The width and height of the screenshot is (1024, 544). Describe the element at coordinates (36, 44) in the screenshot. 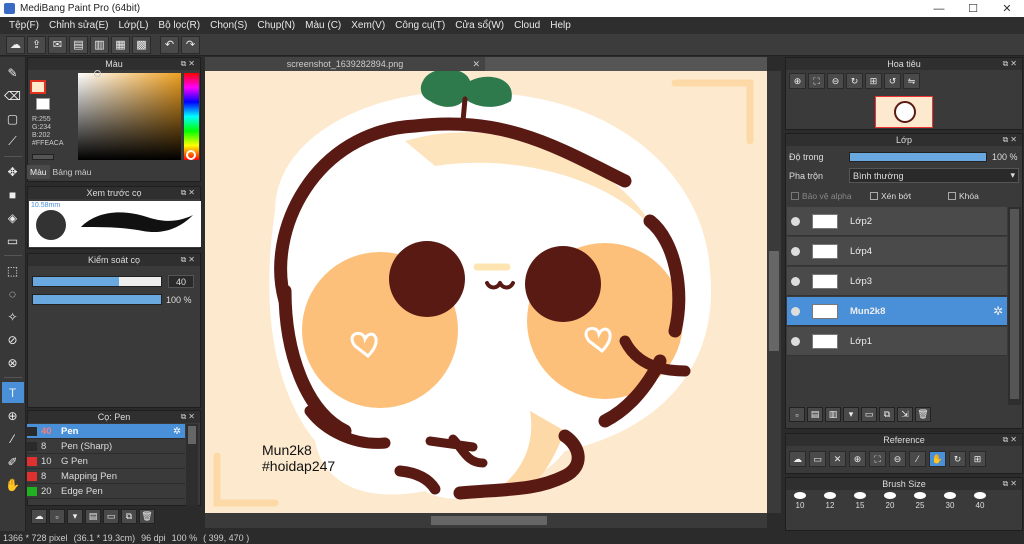

I see `share-icon: ⇪` at that location.